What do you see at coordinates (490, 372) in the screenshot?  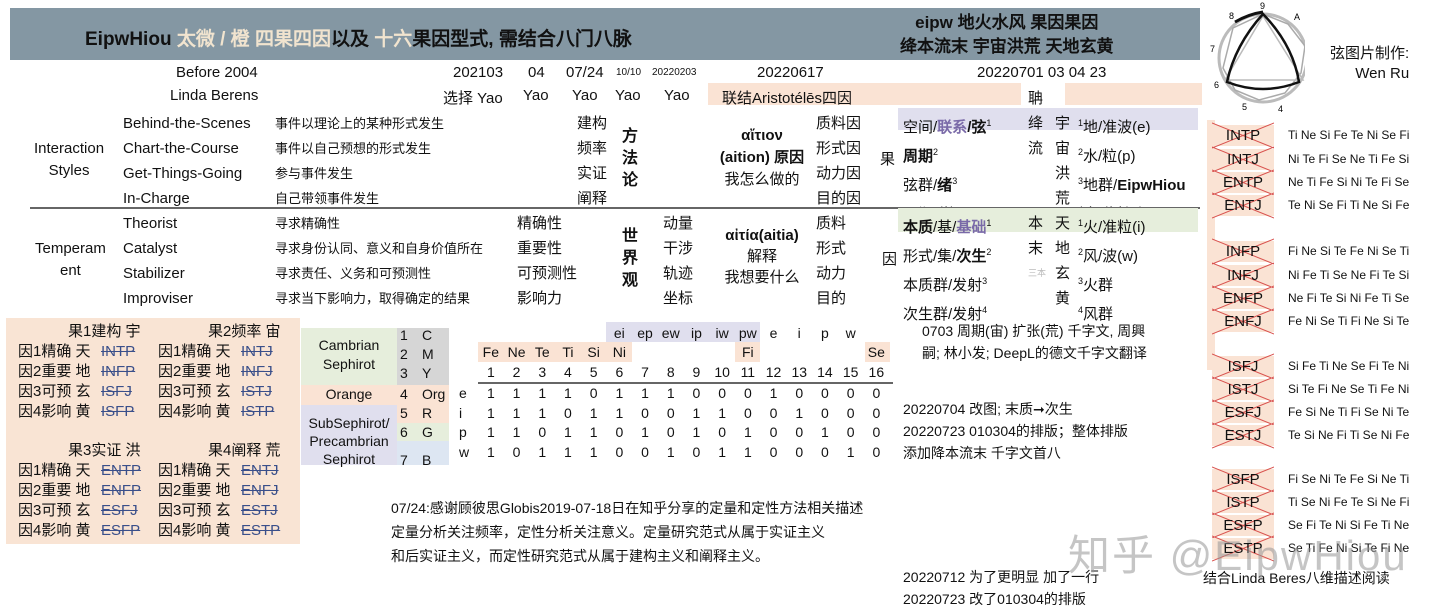 I see `column-index: 1` at bounding box center [490, 372].